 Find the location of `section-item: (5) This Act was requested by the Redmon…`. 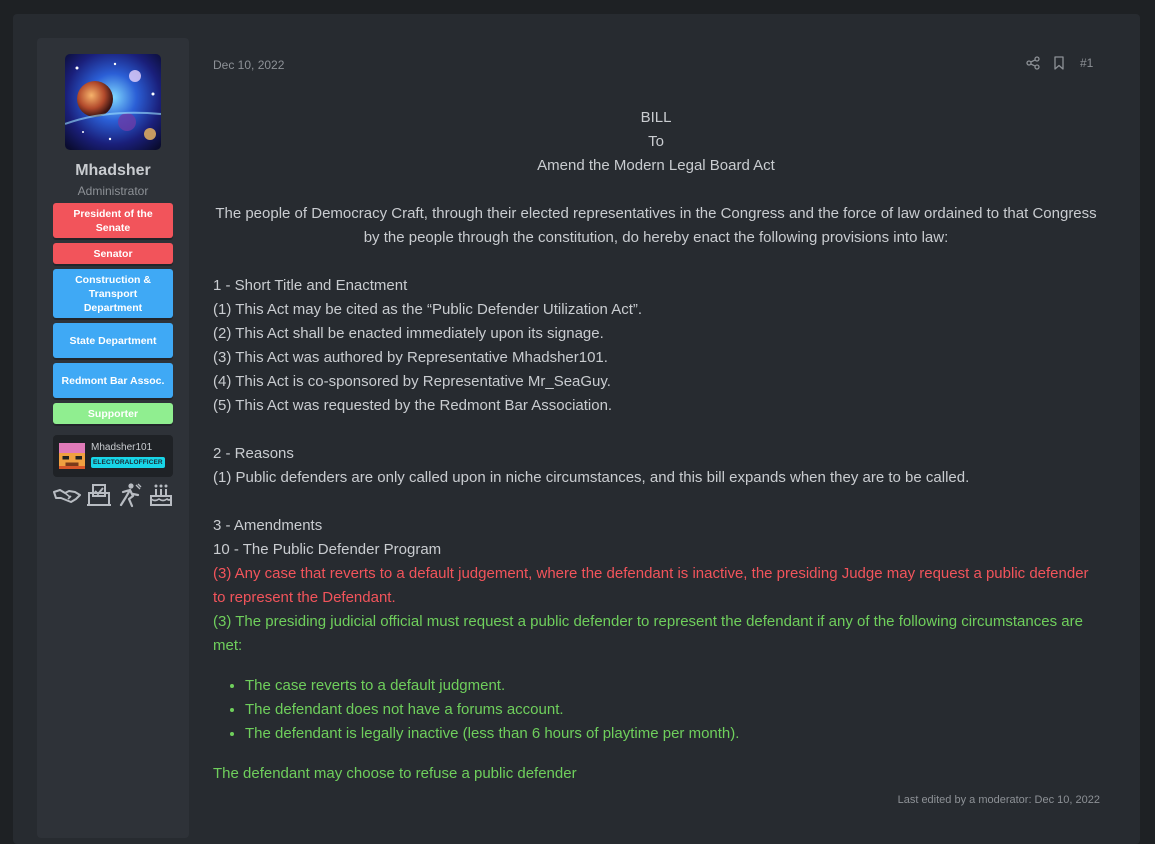

section-item: (5) This Act was requested by the Redmon… is located at coordinates (413, 405).